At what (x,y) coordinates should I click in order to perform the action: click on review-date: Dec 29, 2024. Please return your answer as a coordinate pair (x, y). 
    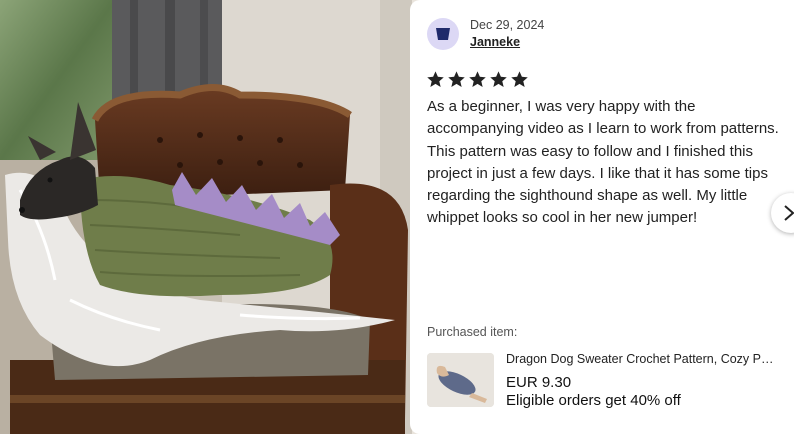
    Looking at the image, I should click on (507, 25).